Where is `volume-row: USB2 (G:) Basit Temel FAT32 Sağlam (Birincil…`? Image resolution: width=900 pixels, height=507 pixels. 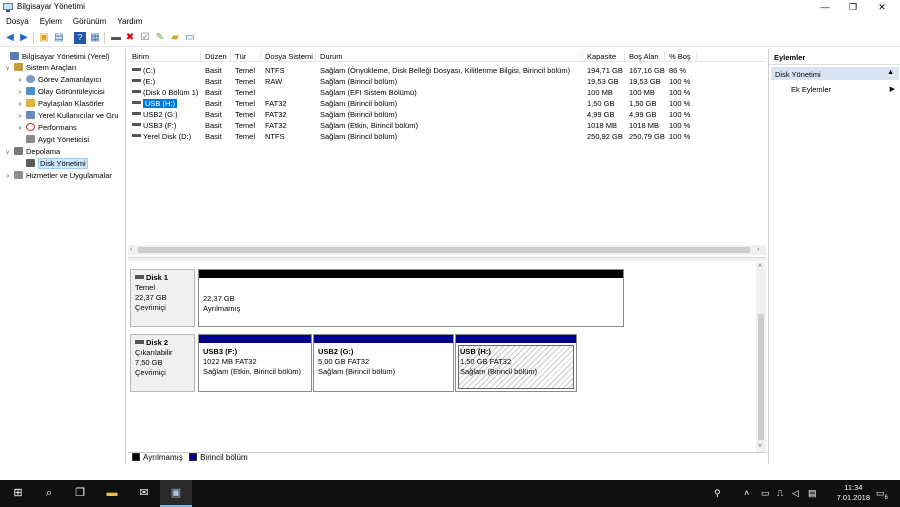
volume-row: USB2 (G:) Basit Temel FAT32 Sağlam (Birincil… is located at coordinates (443, 114).